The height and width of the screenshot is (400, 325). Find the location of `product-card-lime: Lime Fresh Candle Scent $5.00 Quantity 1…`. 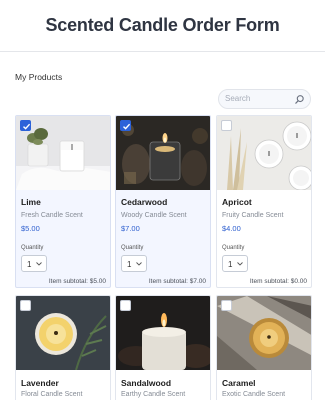

product-card-lime: Lime Fresh Candle Scent $5.00 Quantity 1… is located at coordinates (63, 201).